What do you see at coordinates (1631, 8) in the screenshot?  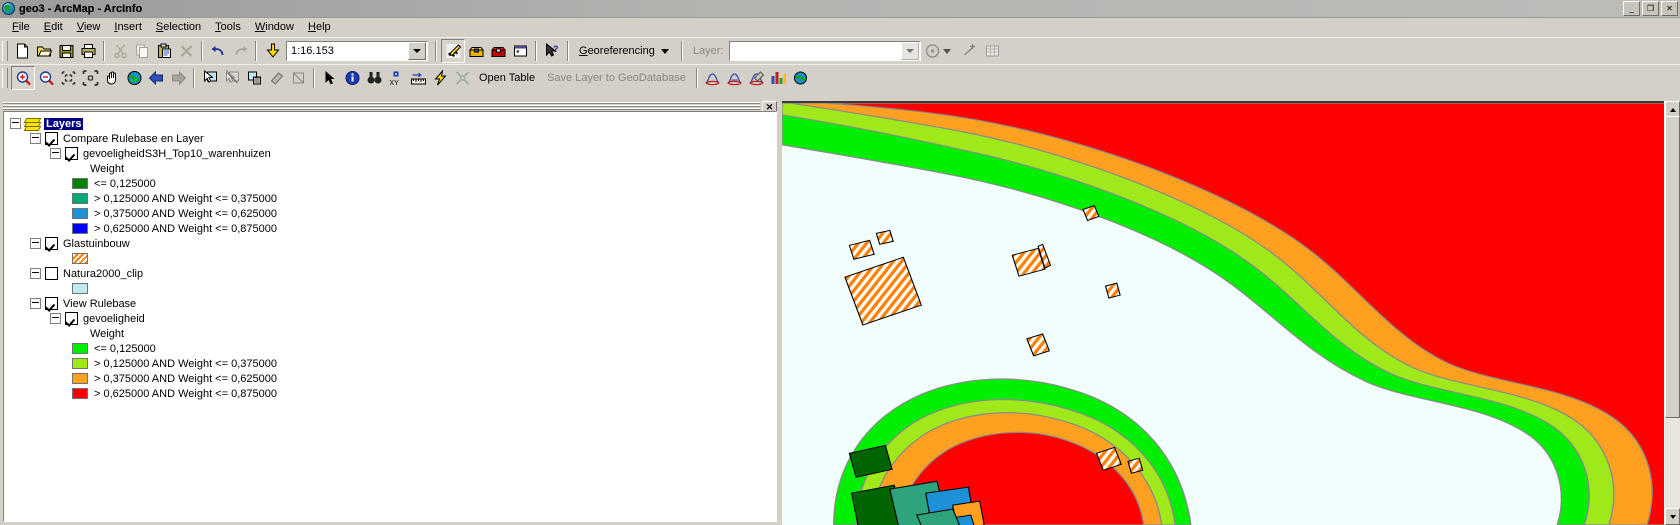 I see `minimize-button: _` at bounding box center [1631, 8].